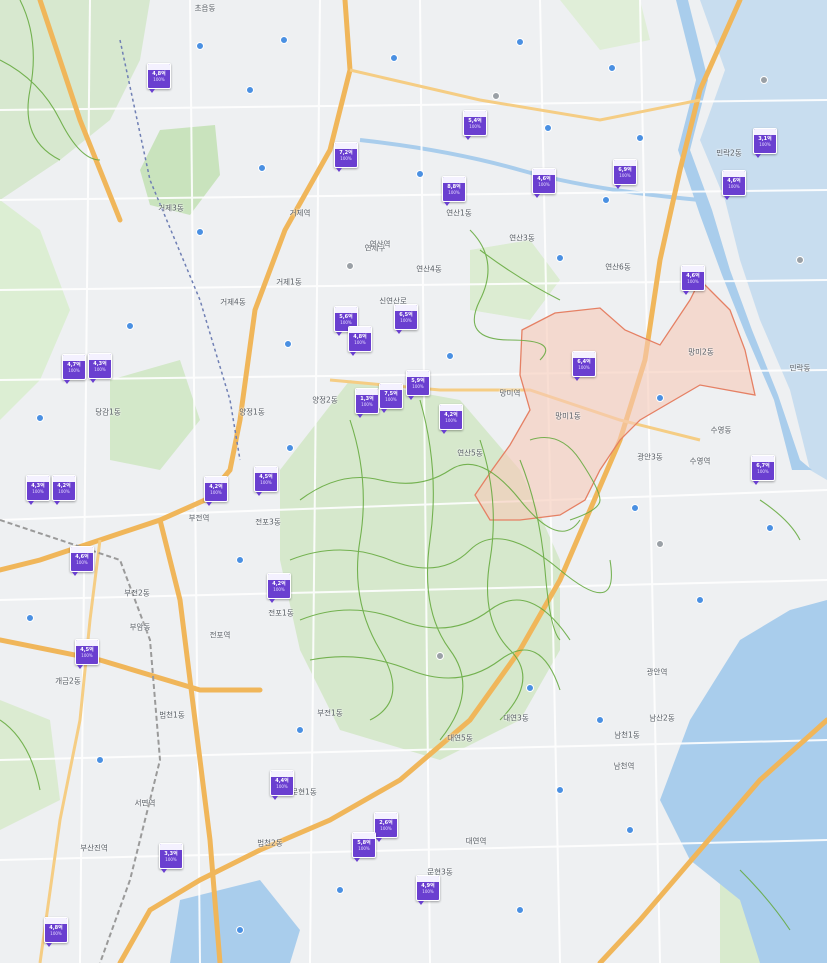 This screenshot has width=827, height=963. I want to click on price-marker: 1,3억 100%, so click(367, 403).